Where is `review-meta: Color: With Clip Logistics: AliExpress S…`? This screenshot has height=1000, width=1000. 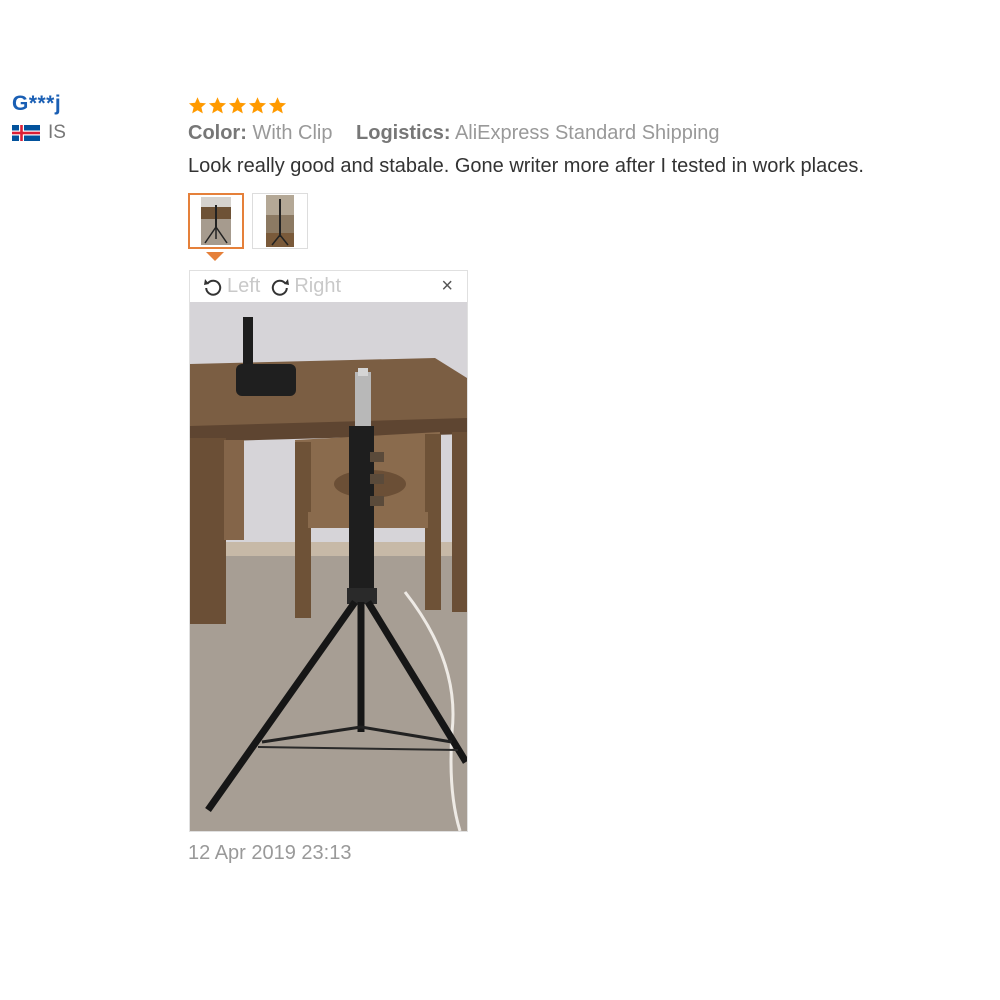
review-meta: Color: With Clip Logistics: AliExpress S… is located at coordinates (588, 133).